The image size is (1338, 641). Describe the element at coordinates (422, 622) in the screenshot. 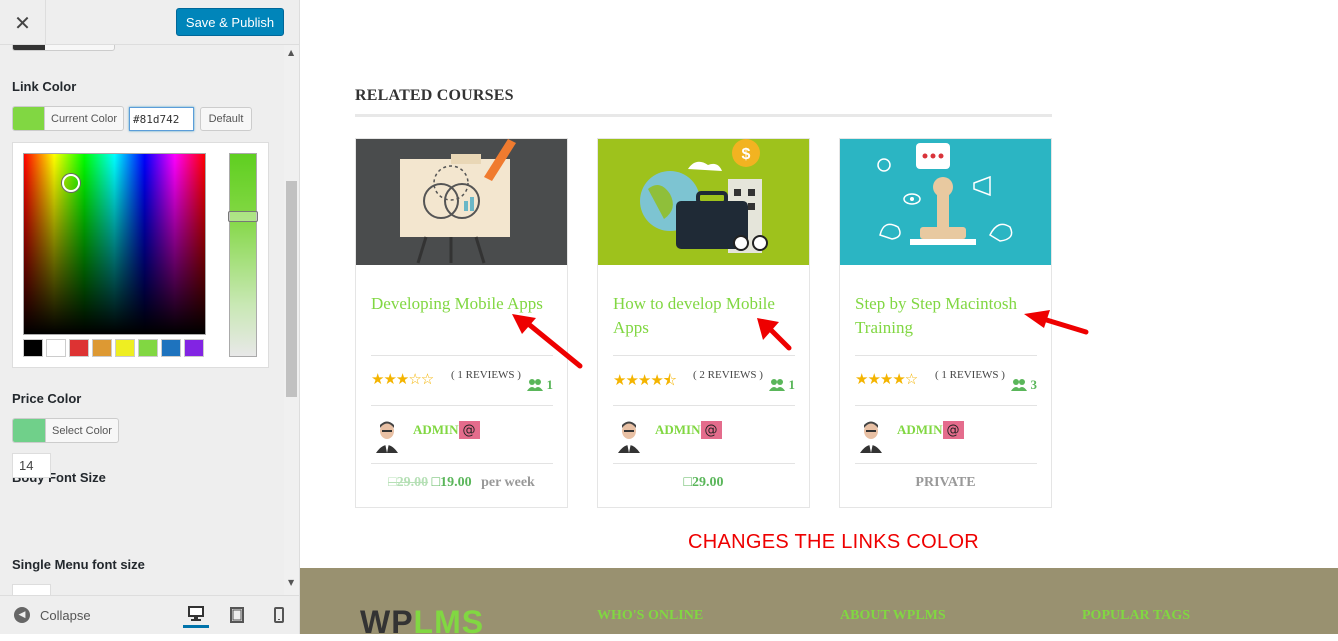

I see `wplms-logo: WPLMS` at that location.